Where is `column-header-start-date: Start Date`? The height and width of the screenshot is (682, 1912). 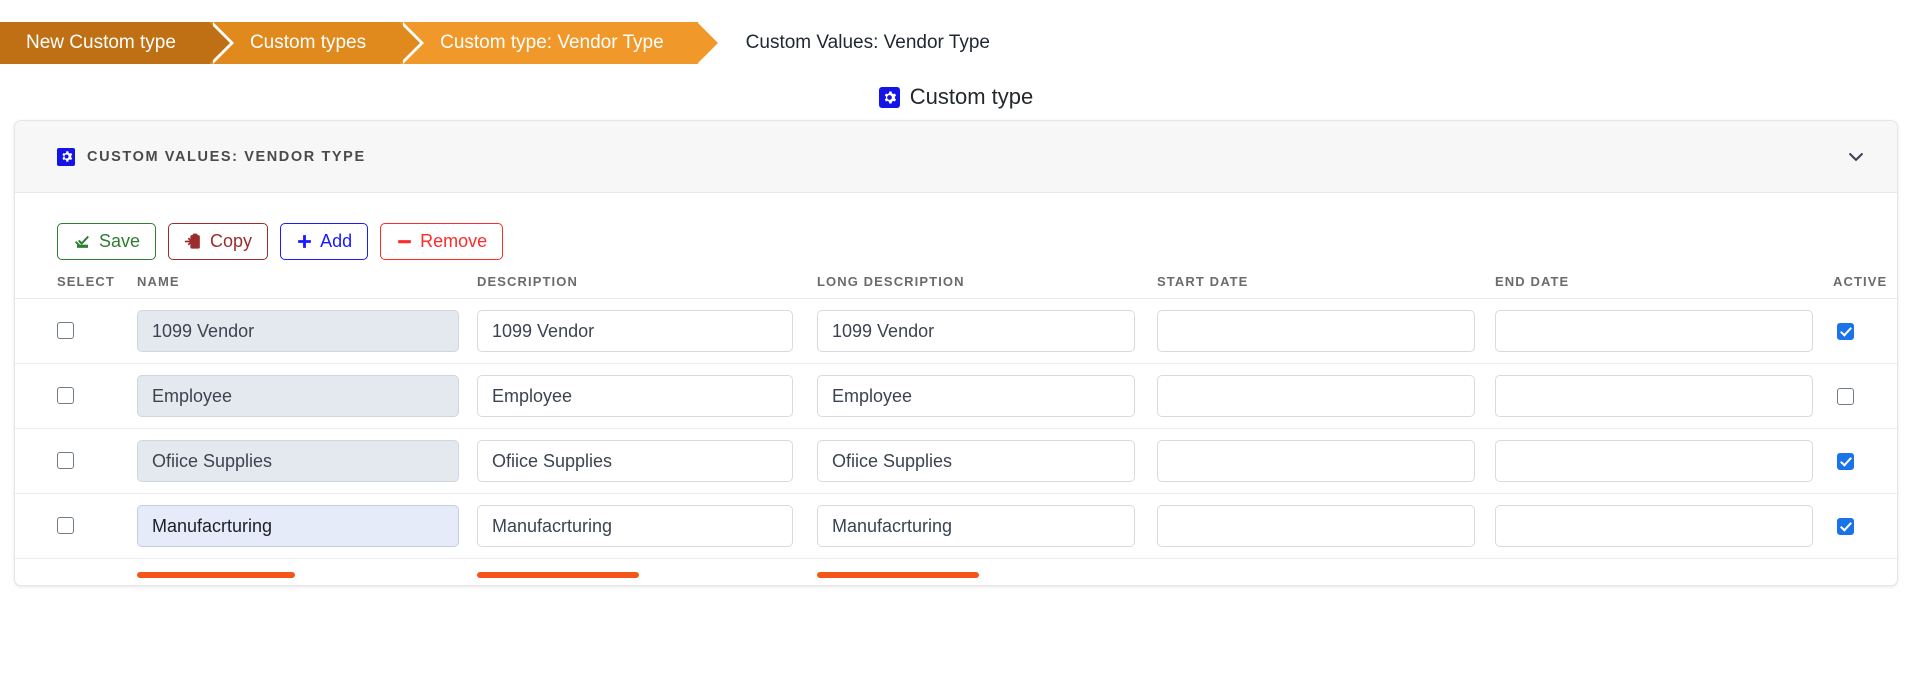 column-header-start-date: Start Date is located at coordinates (1326, 286).